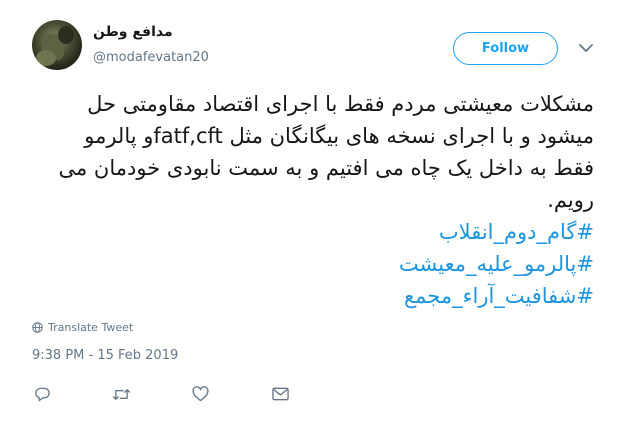  I want to click on reply-icon, so click(42, 394).